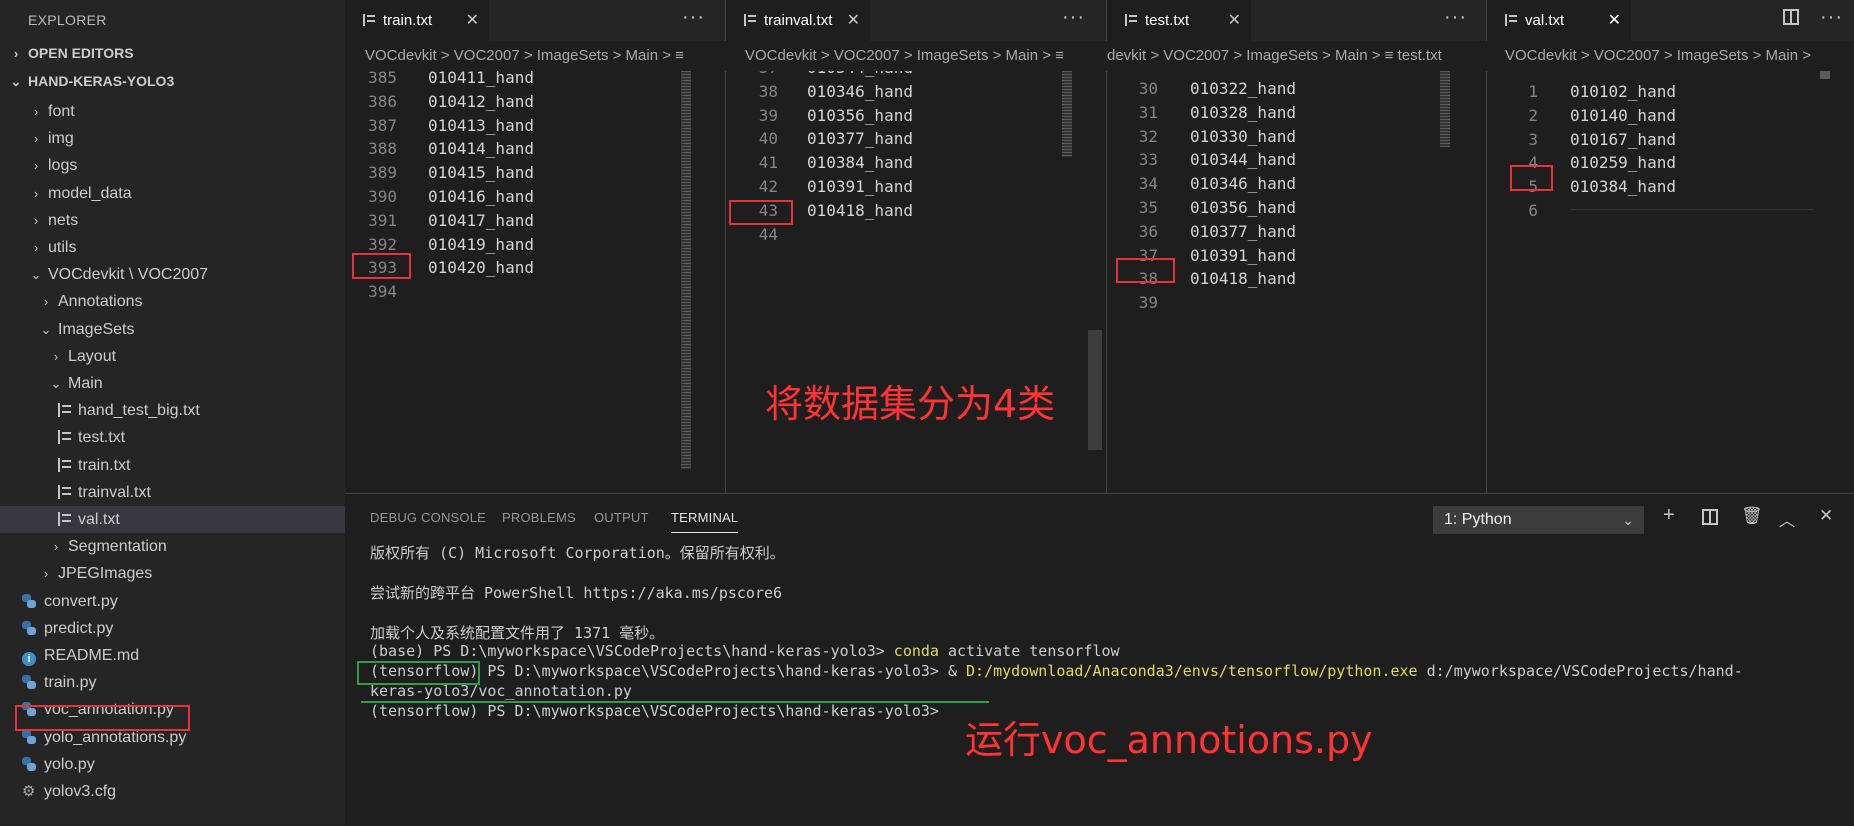 Image resolution: width=1854 pixels, height=826 pixels. What do you see at coordinates (172, 791) in the screenshot?
I see `tree-item-file-yolov3-cfg: ⚙ yolov3.cfg` at bounding box center [172, 791].